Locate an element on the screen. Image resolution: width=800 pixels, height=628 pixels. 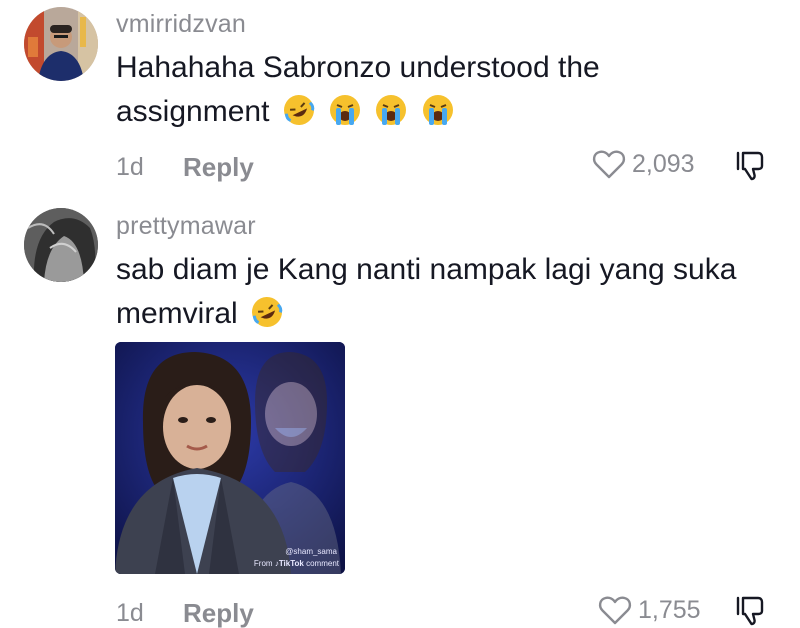
like-button: 1,755 is located at coordinates (649, 610).